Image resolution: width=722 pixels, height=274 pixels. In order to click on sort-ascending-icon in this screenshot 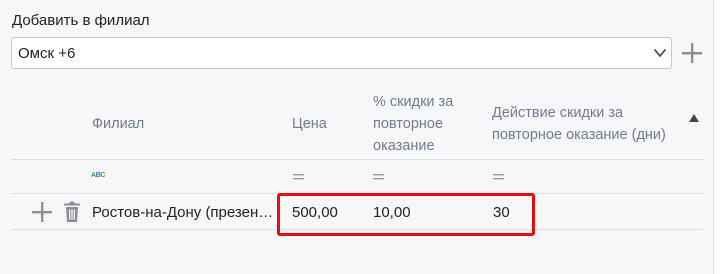, I will do `click(694, 118)`.